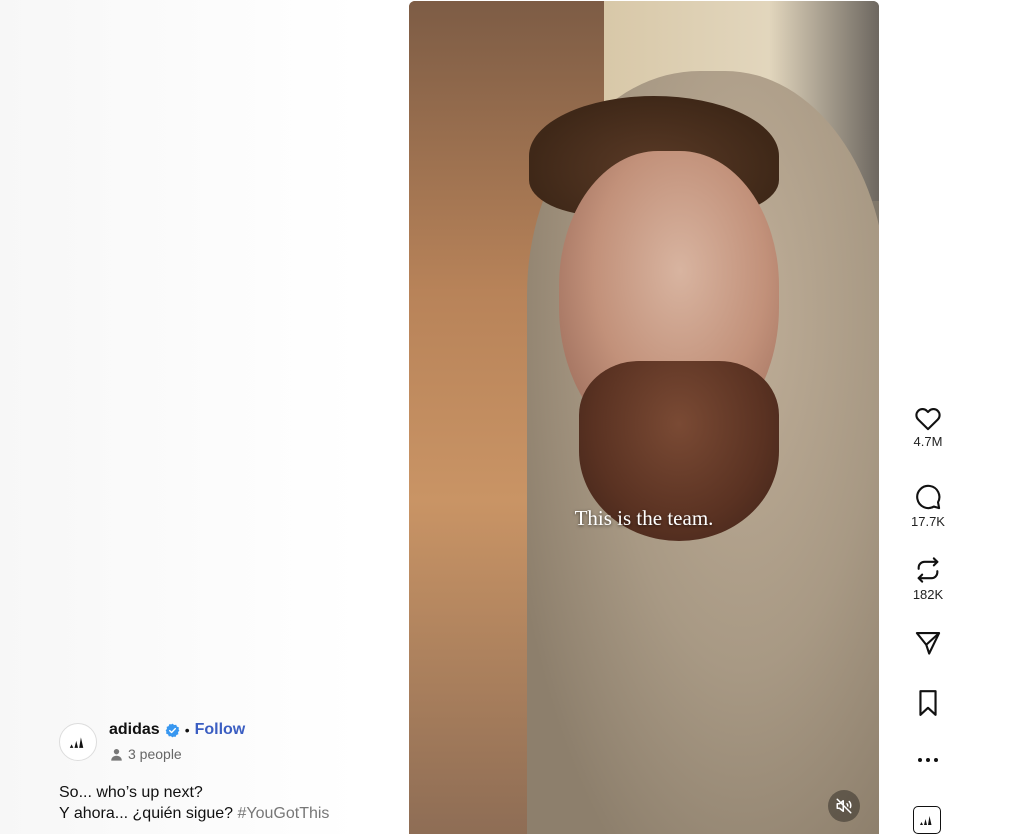  I want to click on people-row: 3 people, so click(146, 754).